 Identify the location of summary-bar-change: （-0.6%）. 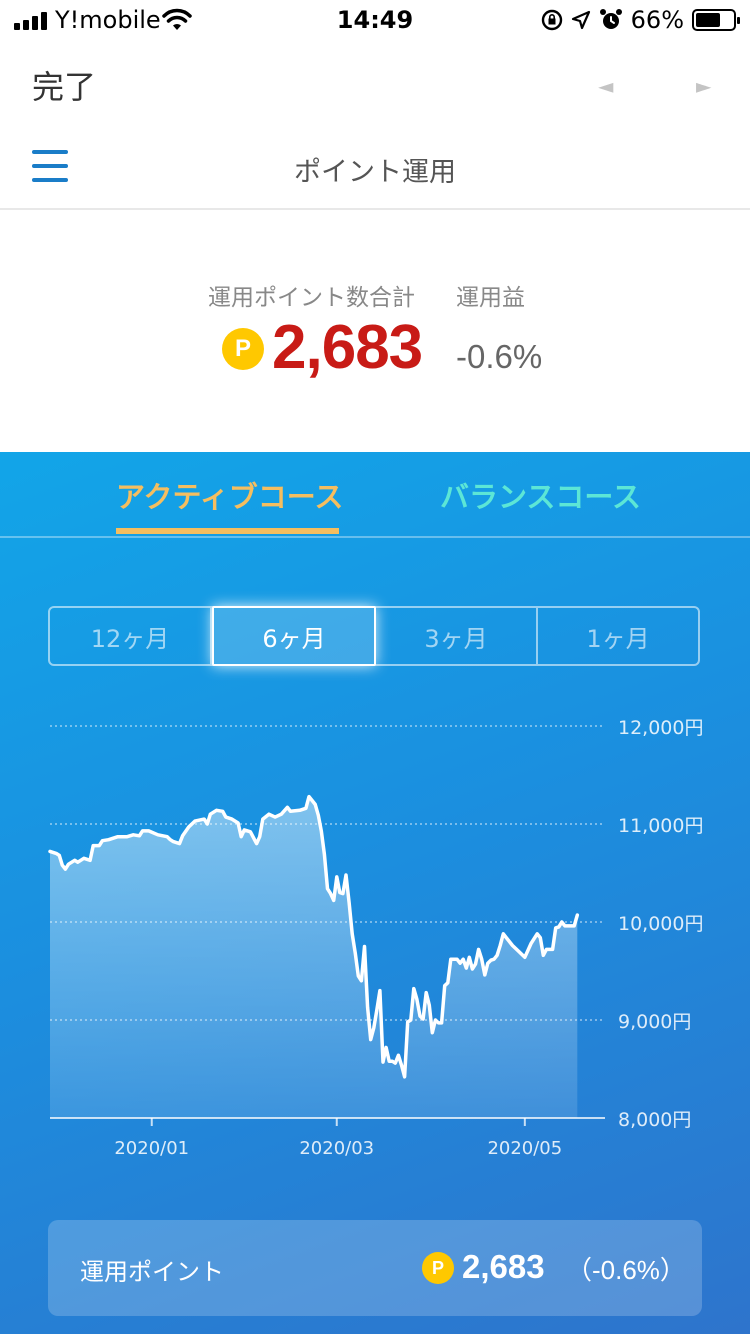
(626, 1270).